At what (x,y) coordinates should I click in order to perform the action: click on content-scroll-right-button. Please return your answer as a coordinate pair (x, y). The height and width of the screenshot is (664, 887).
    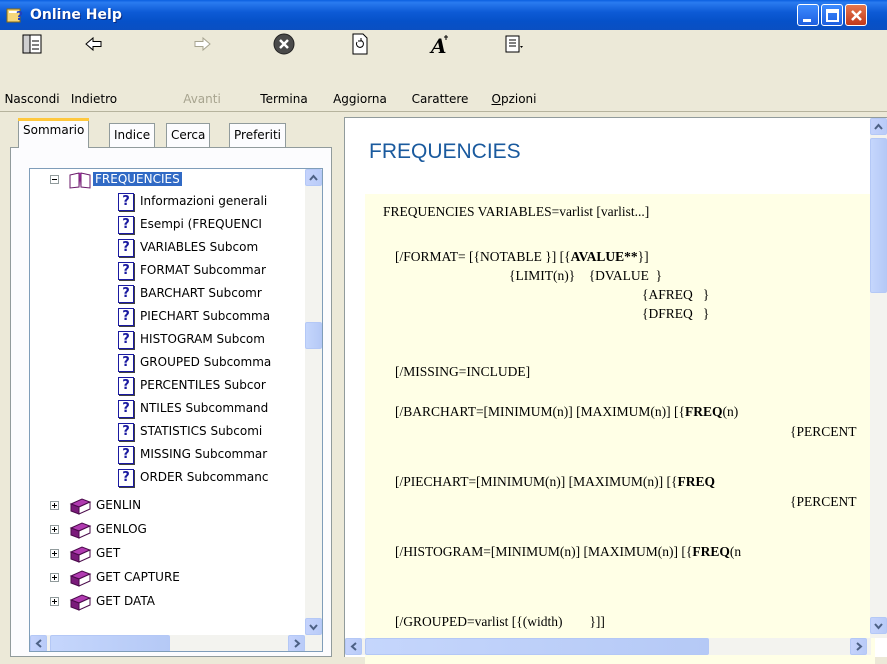
    Looking at the image, I should click on (858, 646).